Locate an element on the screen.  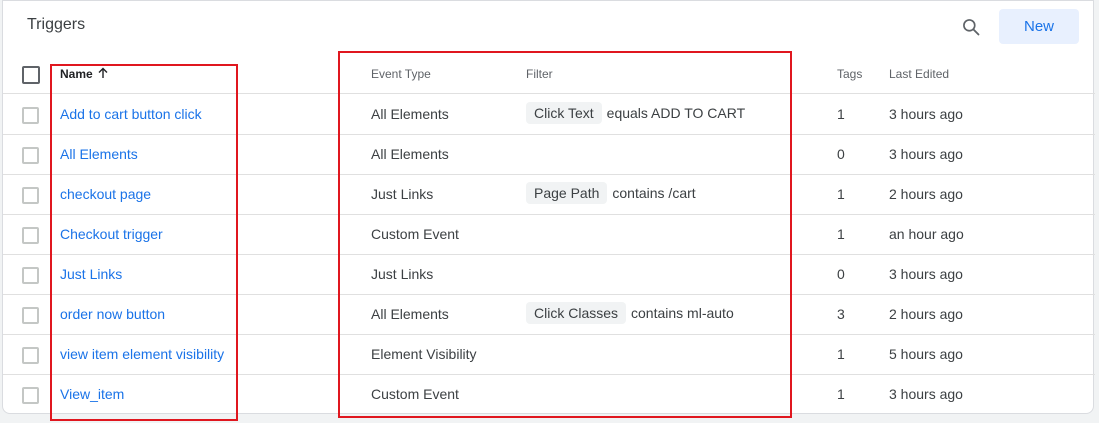
trigger-name-link: Just Links is located at coordinates (91, 274).